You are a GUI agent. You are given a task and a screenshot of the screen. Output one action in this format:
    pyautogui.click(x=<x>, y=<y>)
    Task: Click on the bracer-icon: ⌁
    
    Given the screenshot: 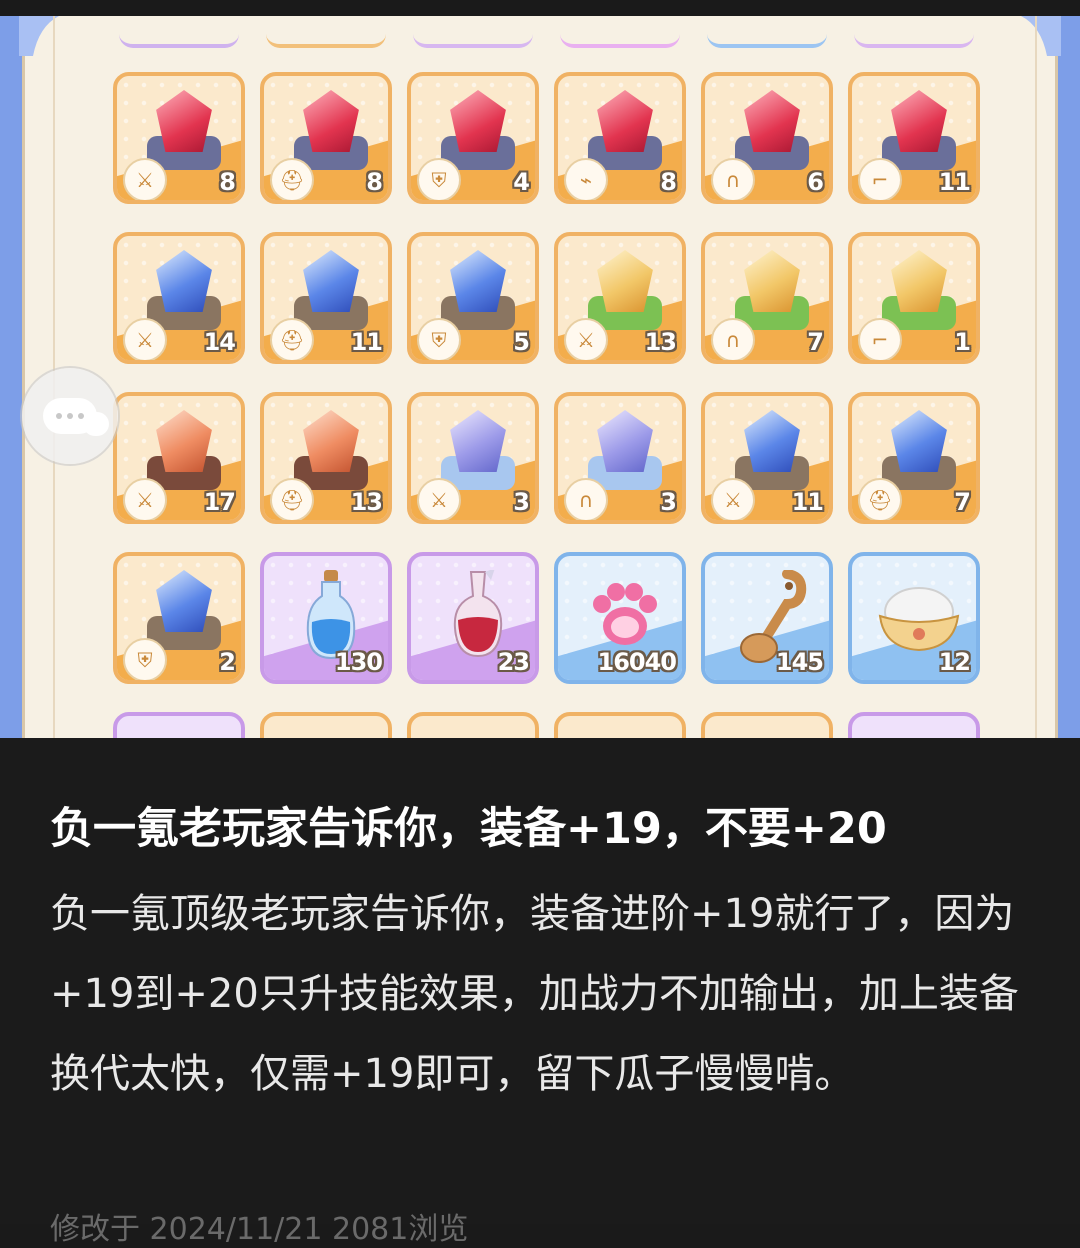 What is the action you would take?
    pyautogui.click(x=586, y=179)
    